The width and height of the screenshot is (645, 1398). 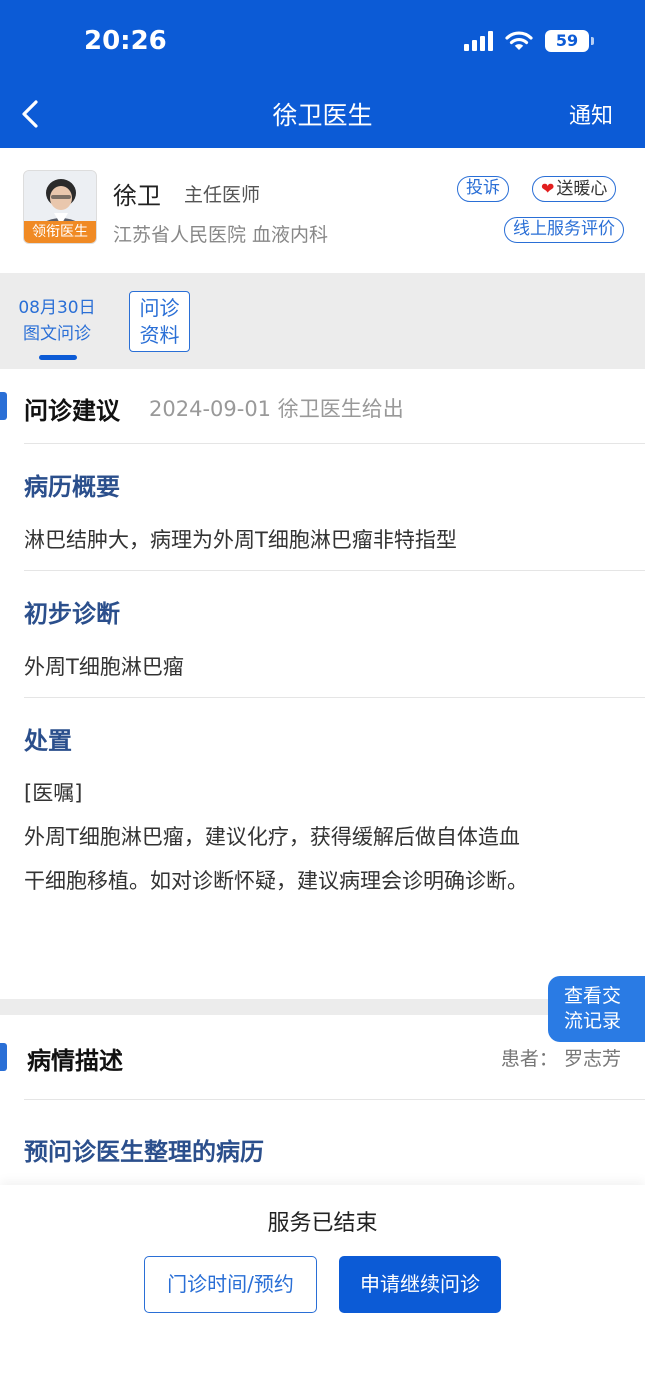 What do you see at coordinates (240, 540) in the screenshot?
I see `summary-text: 淋巴结肿大，病理为外周T细胞淋巴瘤非特指型` at bounding box center [240, 540].